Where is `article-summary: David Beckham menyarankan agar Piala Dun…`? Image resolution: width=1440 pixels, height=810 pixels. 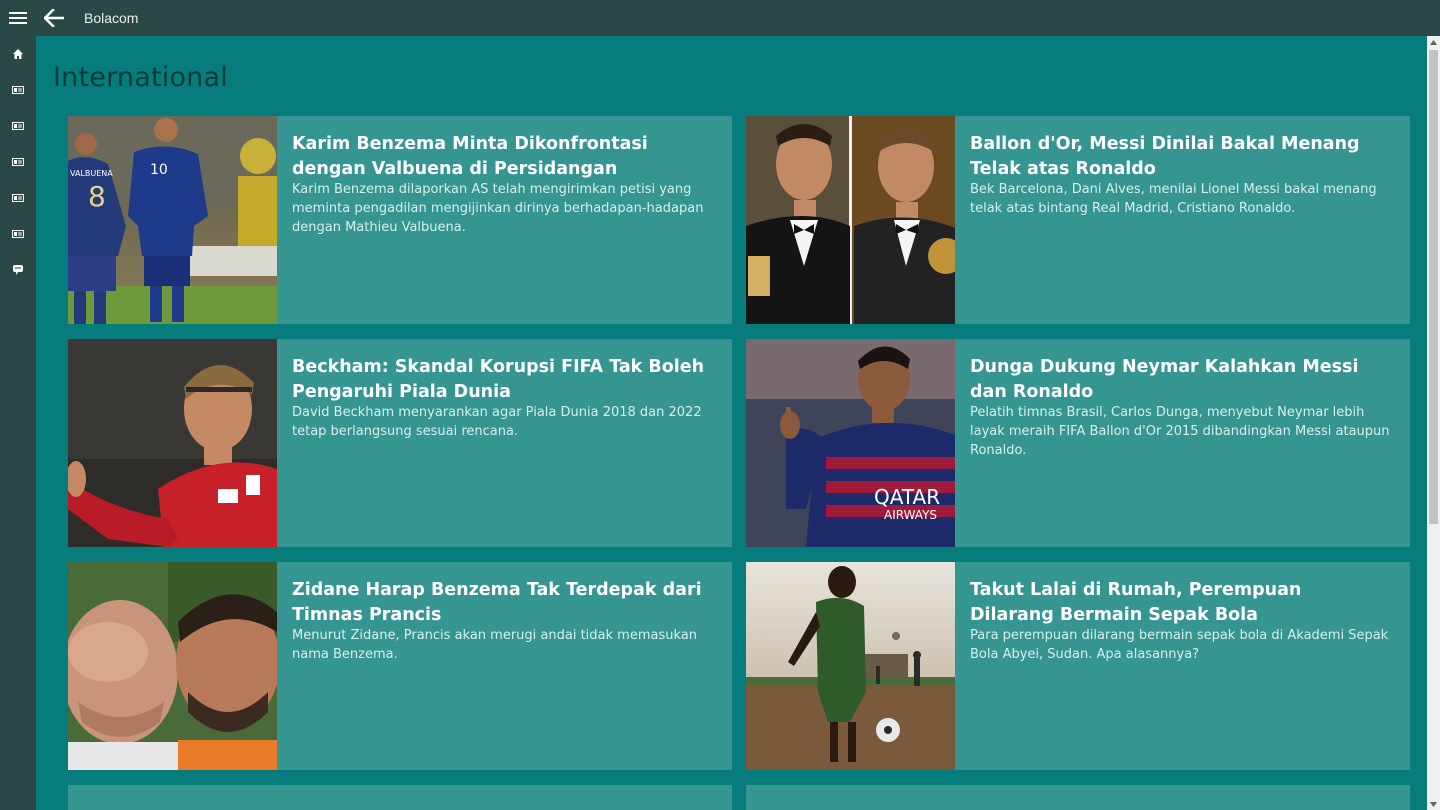
article-summary: David Beckham menyarankan agar Piala Dun… is located at coordinates (497, 422).